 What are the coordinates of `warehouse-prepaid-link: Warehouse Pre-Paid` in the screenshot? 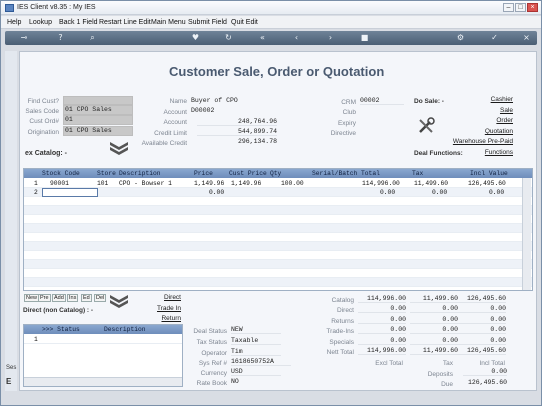 It's located at (477, 141).